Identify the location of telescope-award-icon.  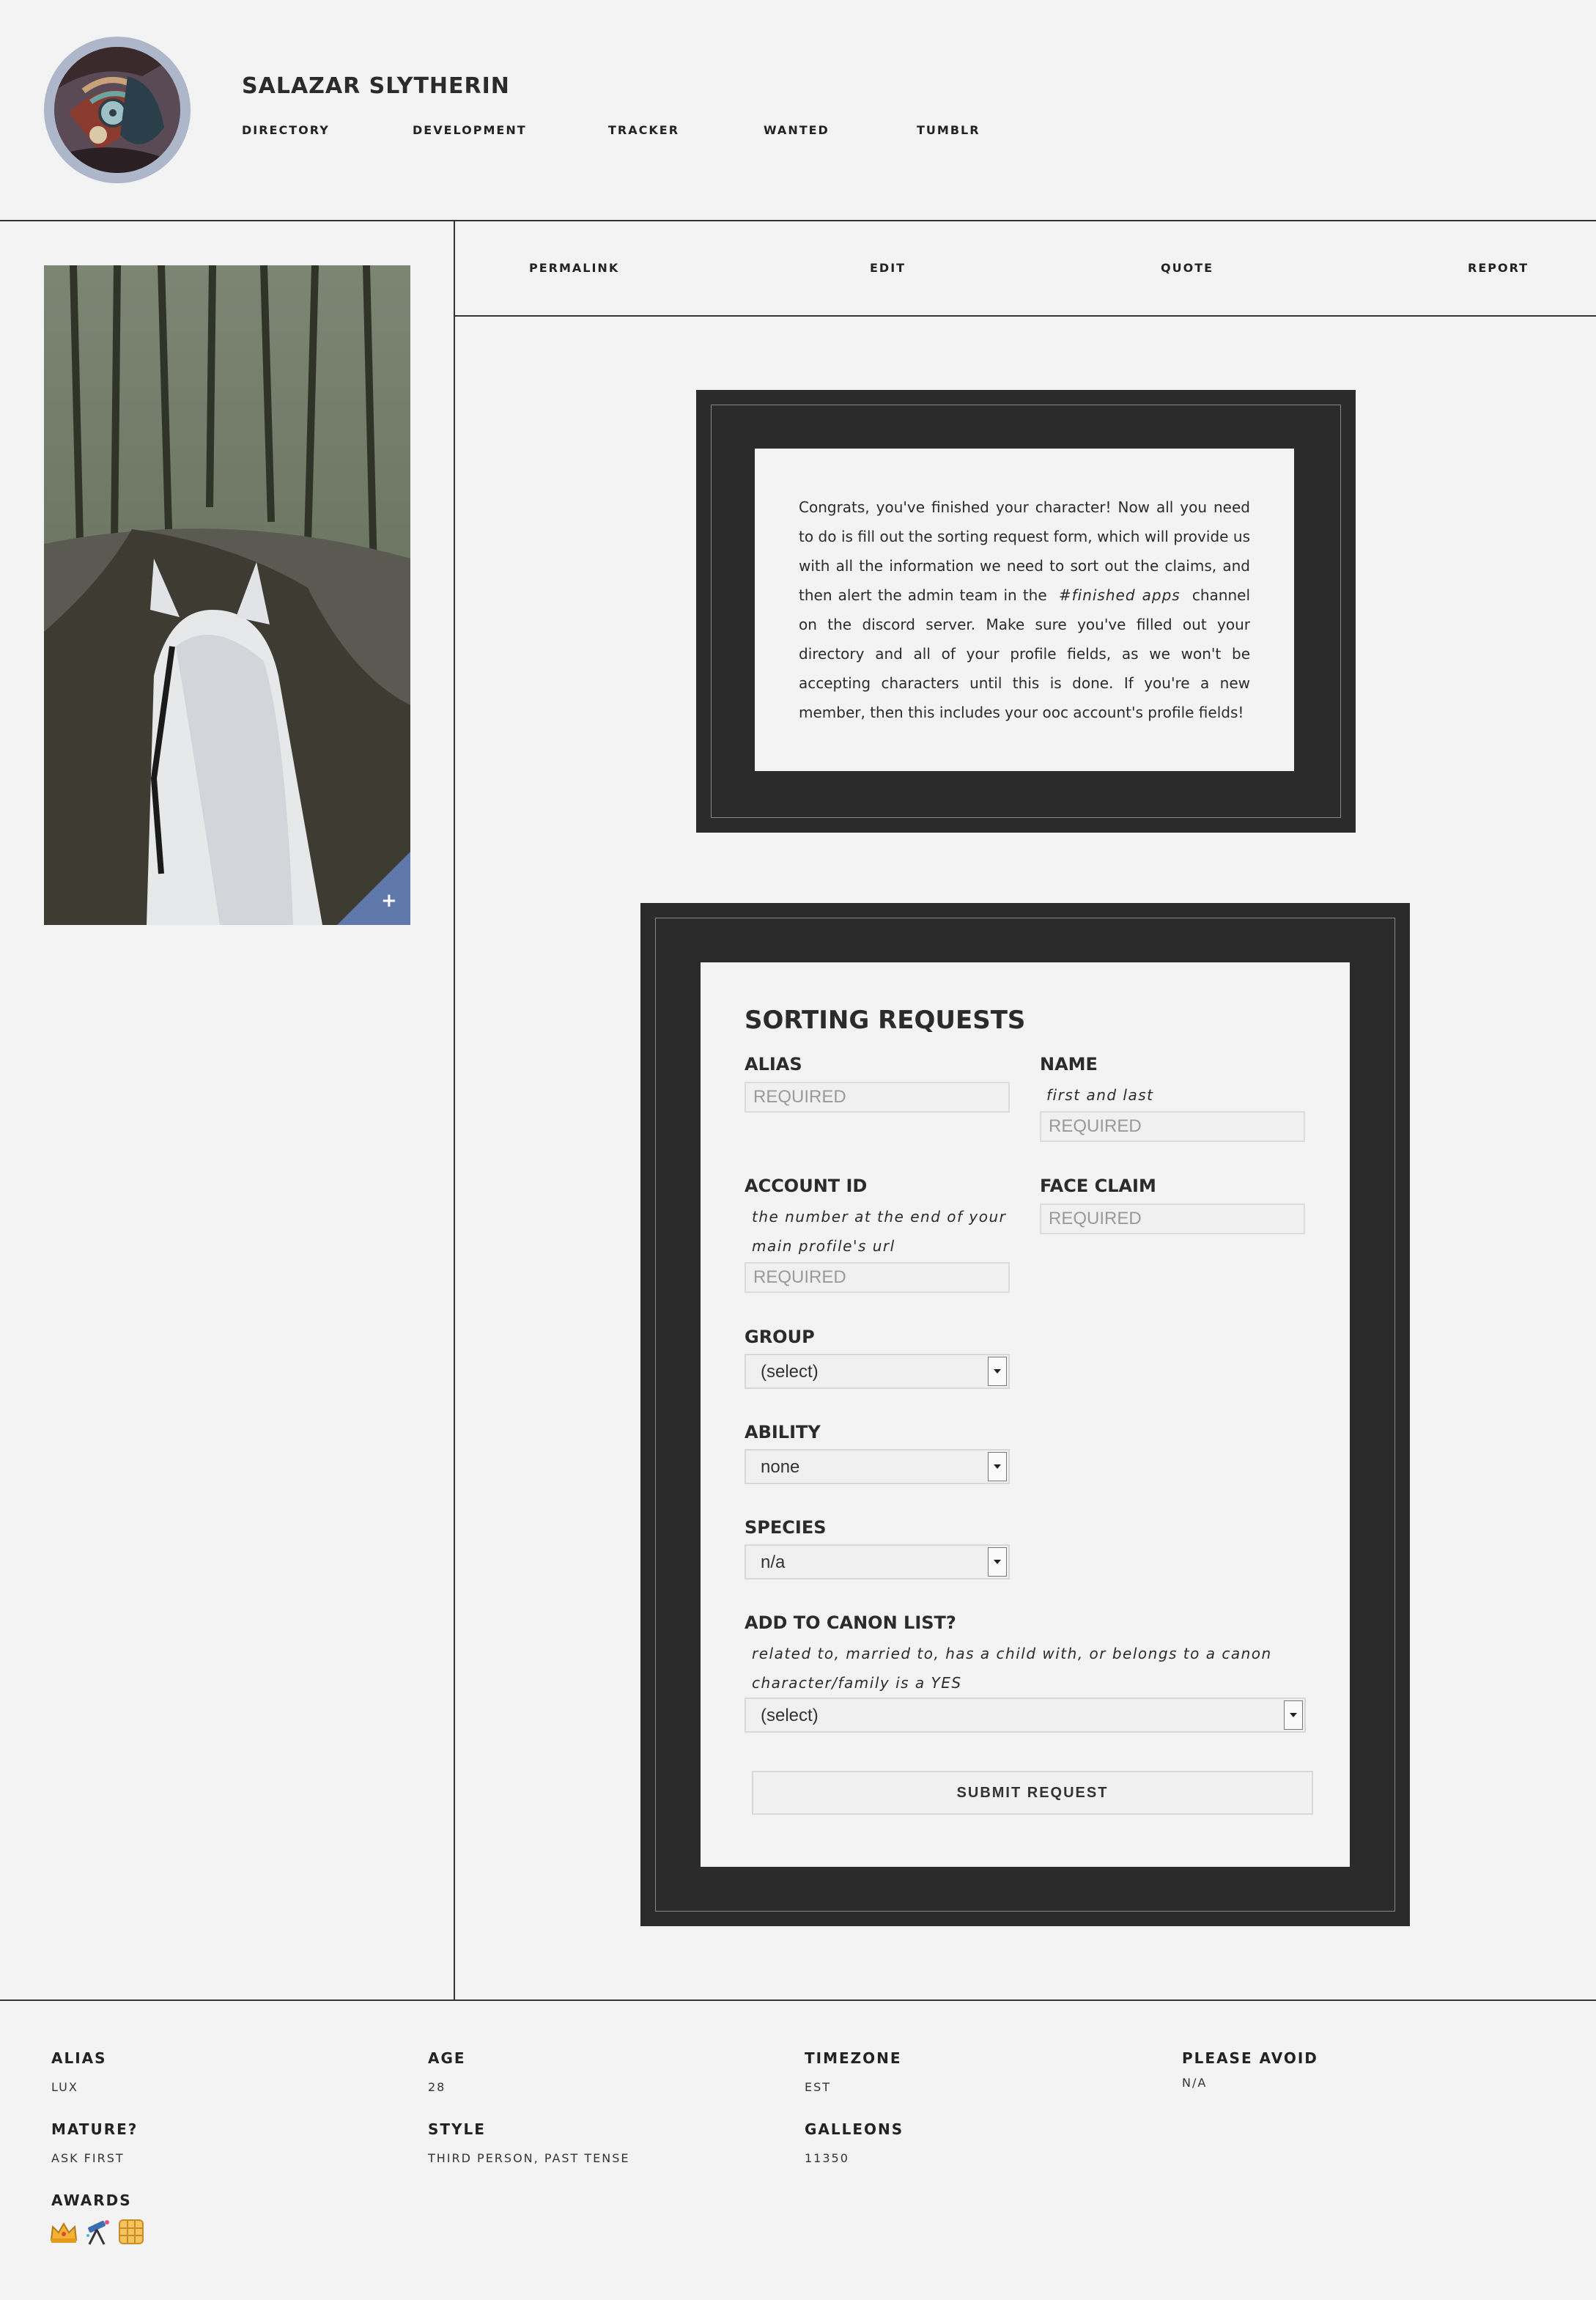
(97, 2232).